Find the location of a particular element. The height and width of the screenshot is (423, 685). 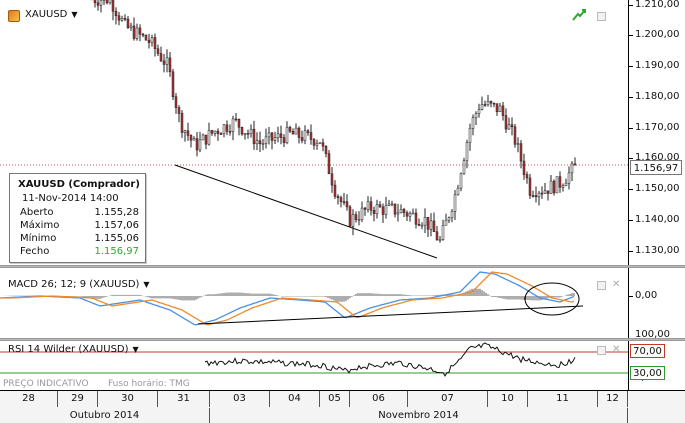

info-title: XAUUSD (Comprador) is located at coordinates (79, 184).